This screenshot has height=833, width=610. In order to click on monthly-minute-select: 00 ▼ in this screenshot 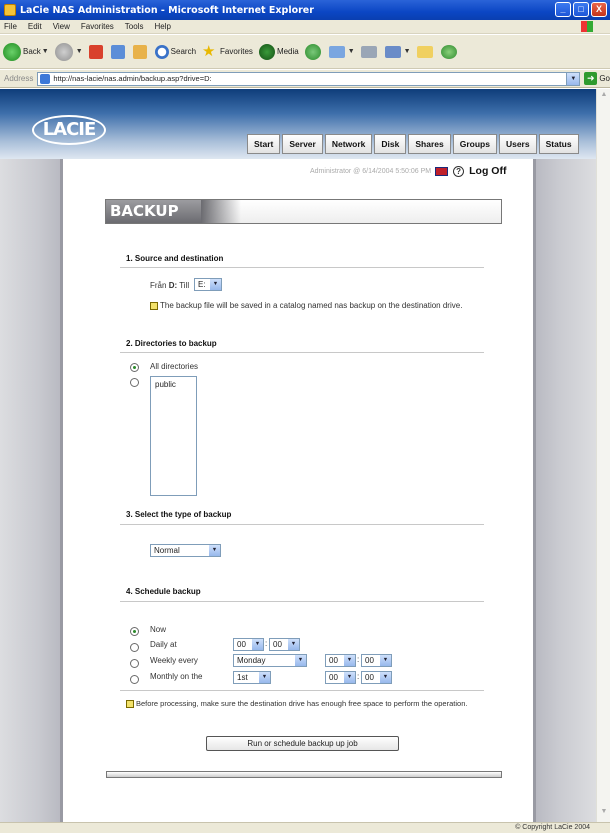, I will do `click(376, 677)`.